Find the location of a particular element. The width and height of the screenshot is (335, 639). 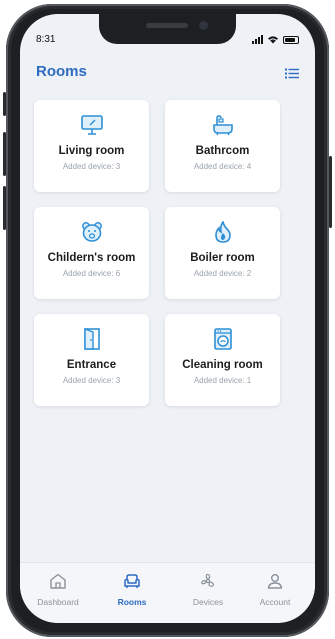

teddy-bear-icon is located at coordinates (91, 232).